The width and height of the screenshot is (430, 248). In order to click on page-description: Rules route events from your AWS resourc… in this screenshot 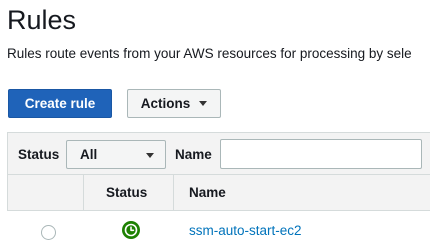, I will do `click(209, 53)`.